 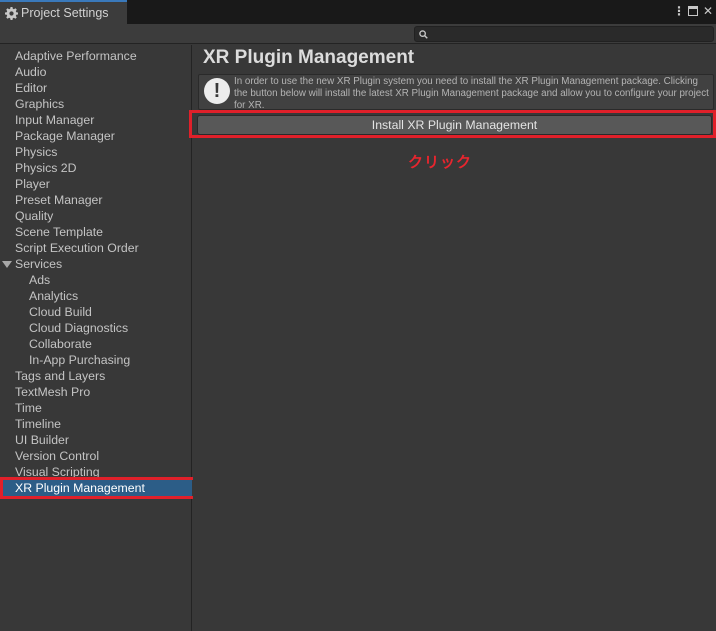 I want to click on tab-project-settings: Project Settings, so click(x=63, y=12).